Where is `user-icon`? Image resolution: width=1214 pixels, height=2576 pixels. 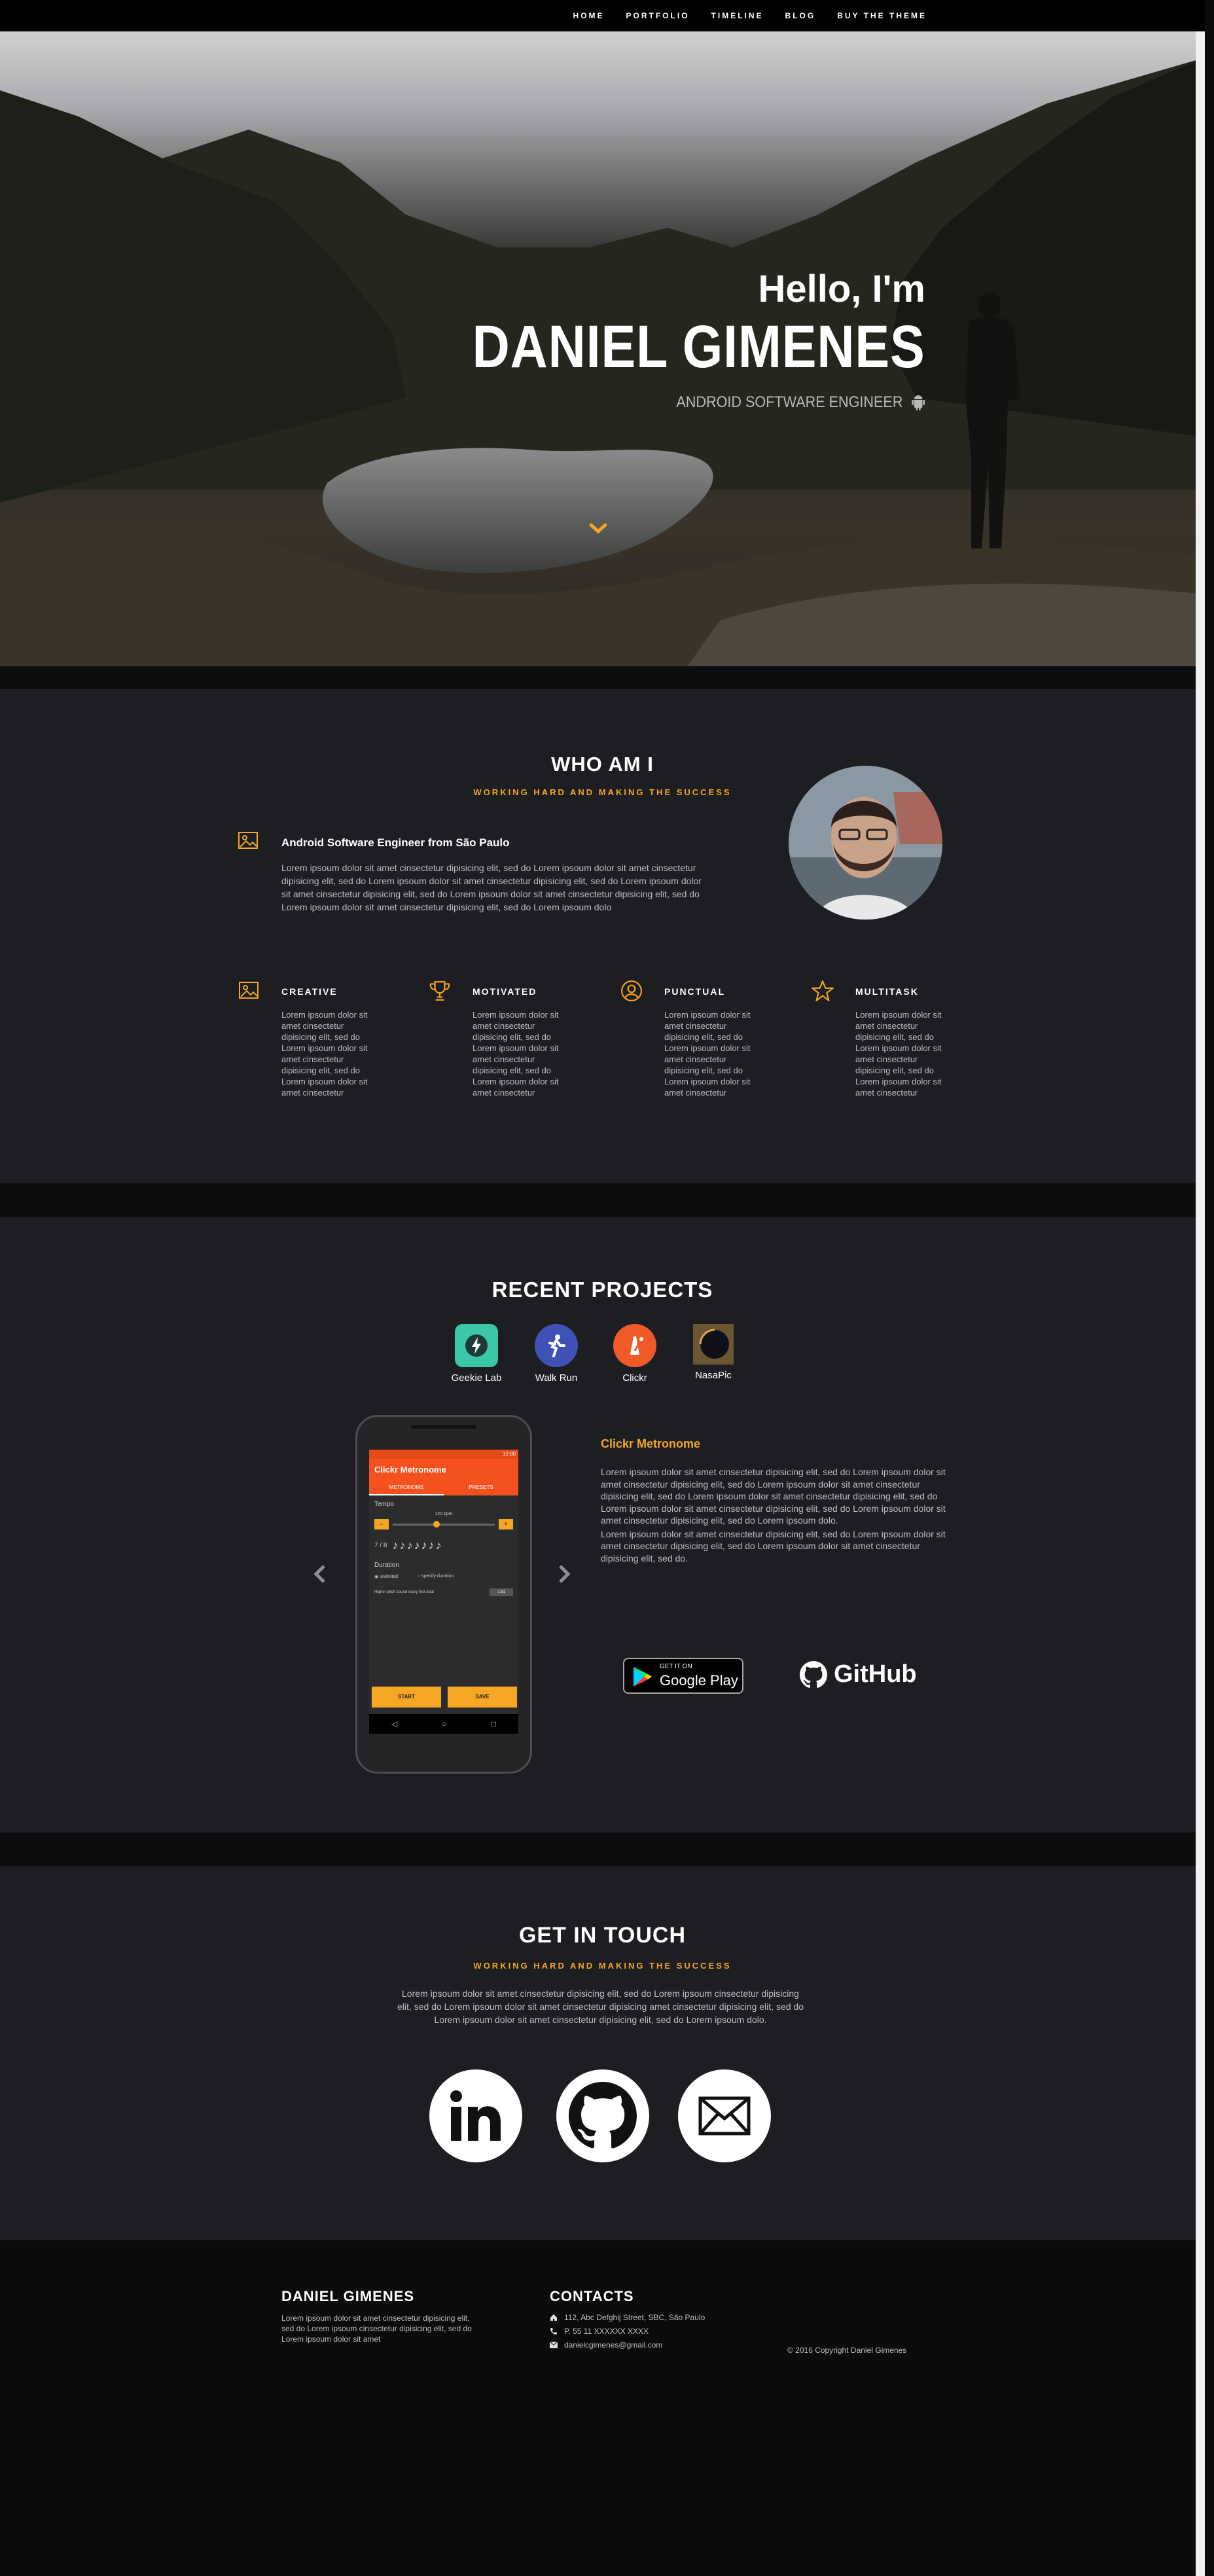 user-icon is located at coordinates (631, 990).